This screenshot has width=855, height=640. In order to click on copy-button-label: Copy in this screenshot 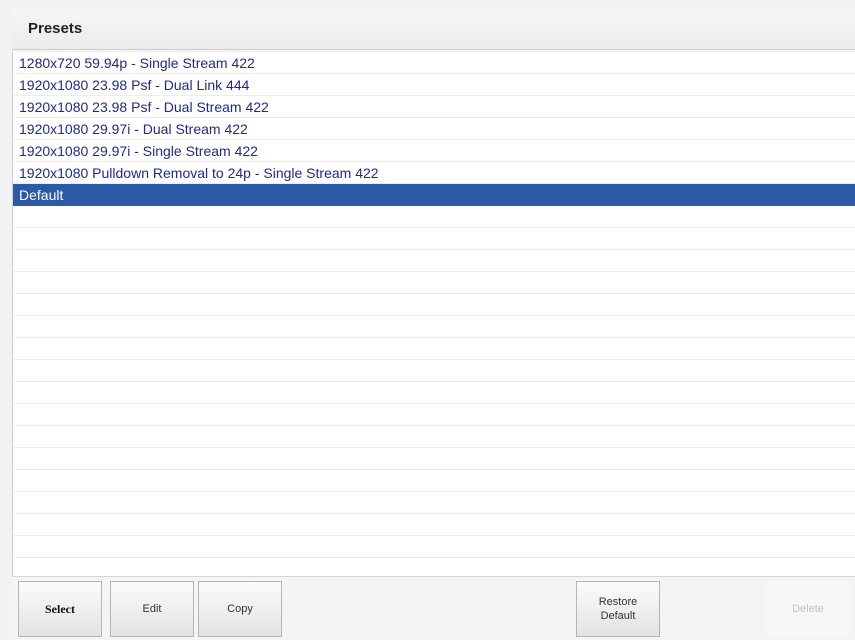, I will do `click(240, 609)`.